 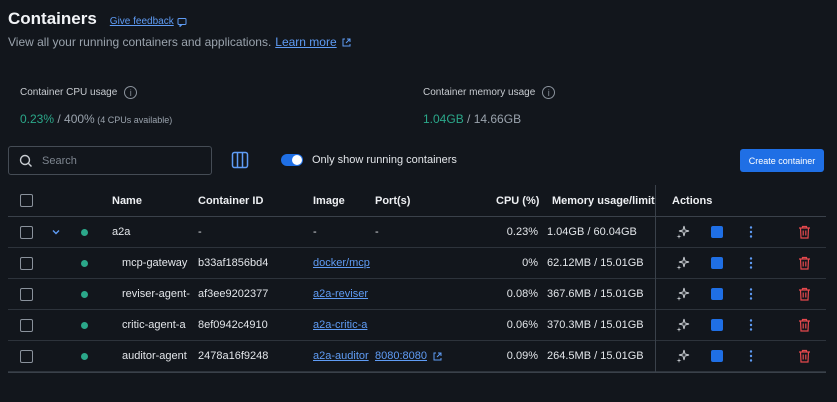 I want to click on container-image: -, so click(x=315, y=232).